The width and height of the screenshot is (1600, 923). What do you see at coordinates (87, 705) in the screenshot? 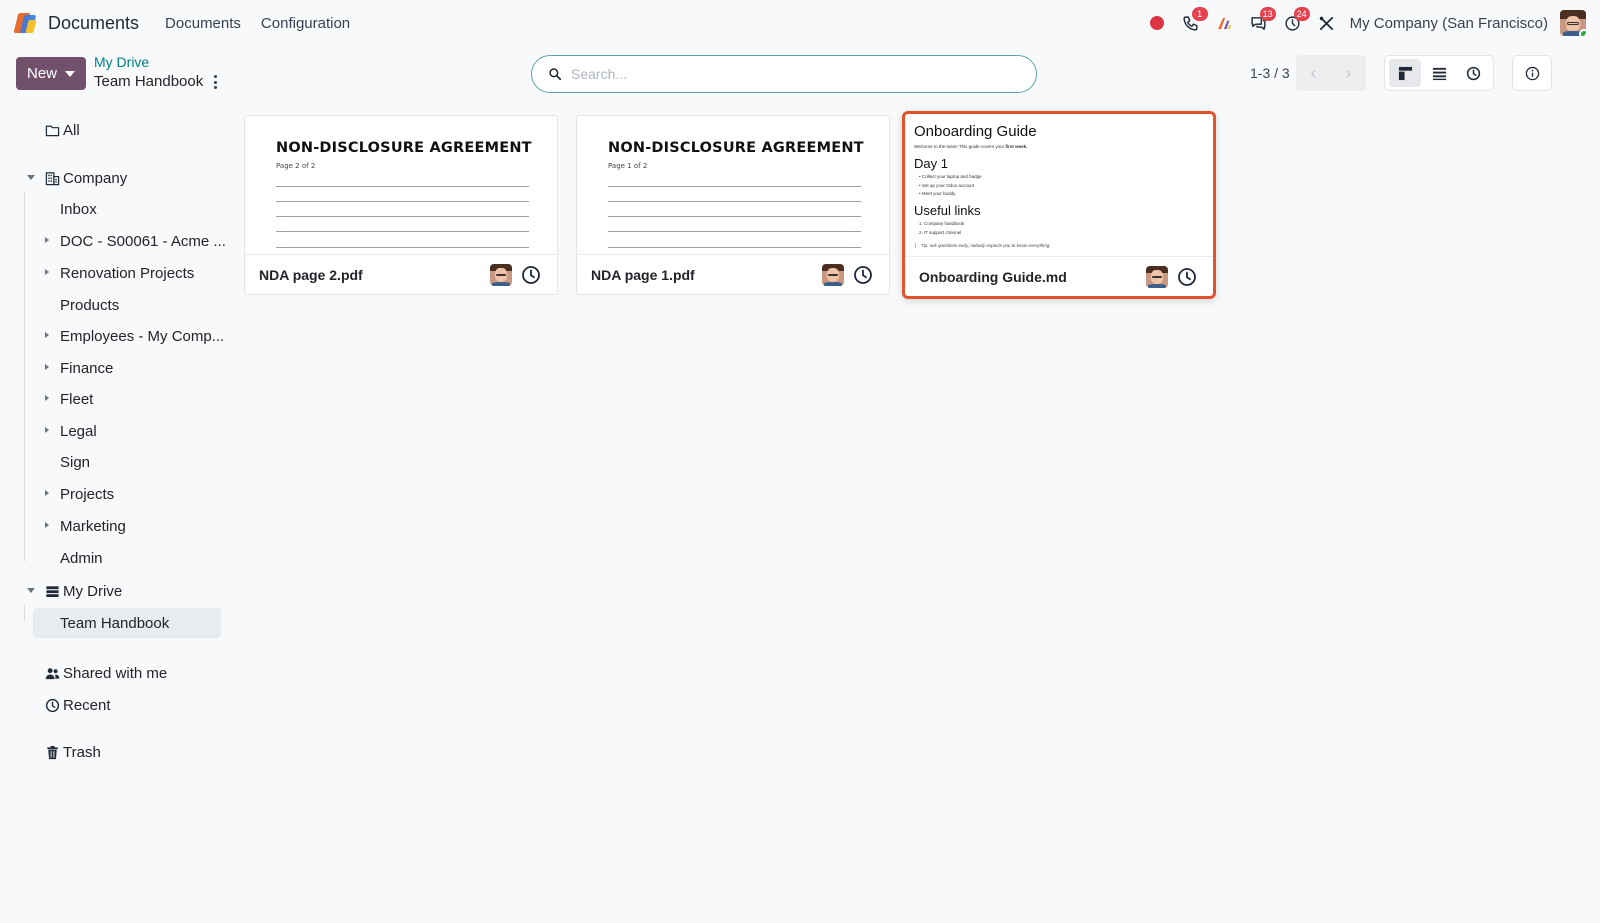
I see `sidebar-item-label: Recent` at bounding box center [87, 705].